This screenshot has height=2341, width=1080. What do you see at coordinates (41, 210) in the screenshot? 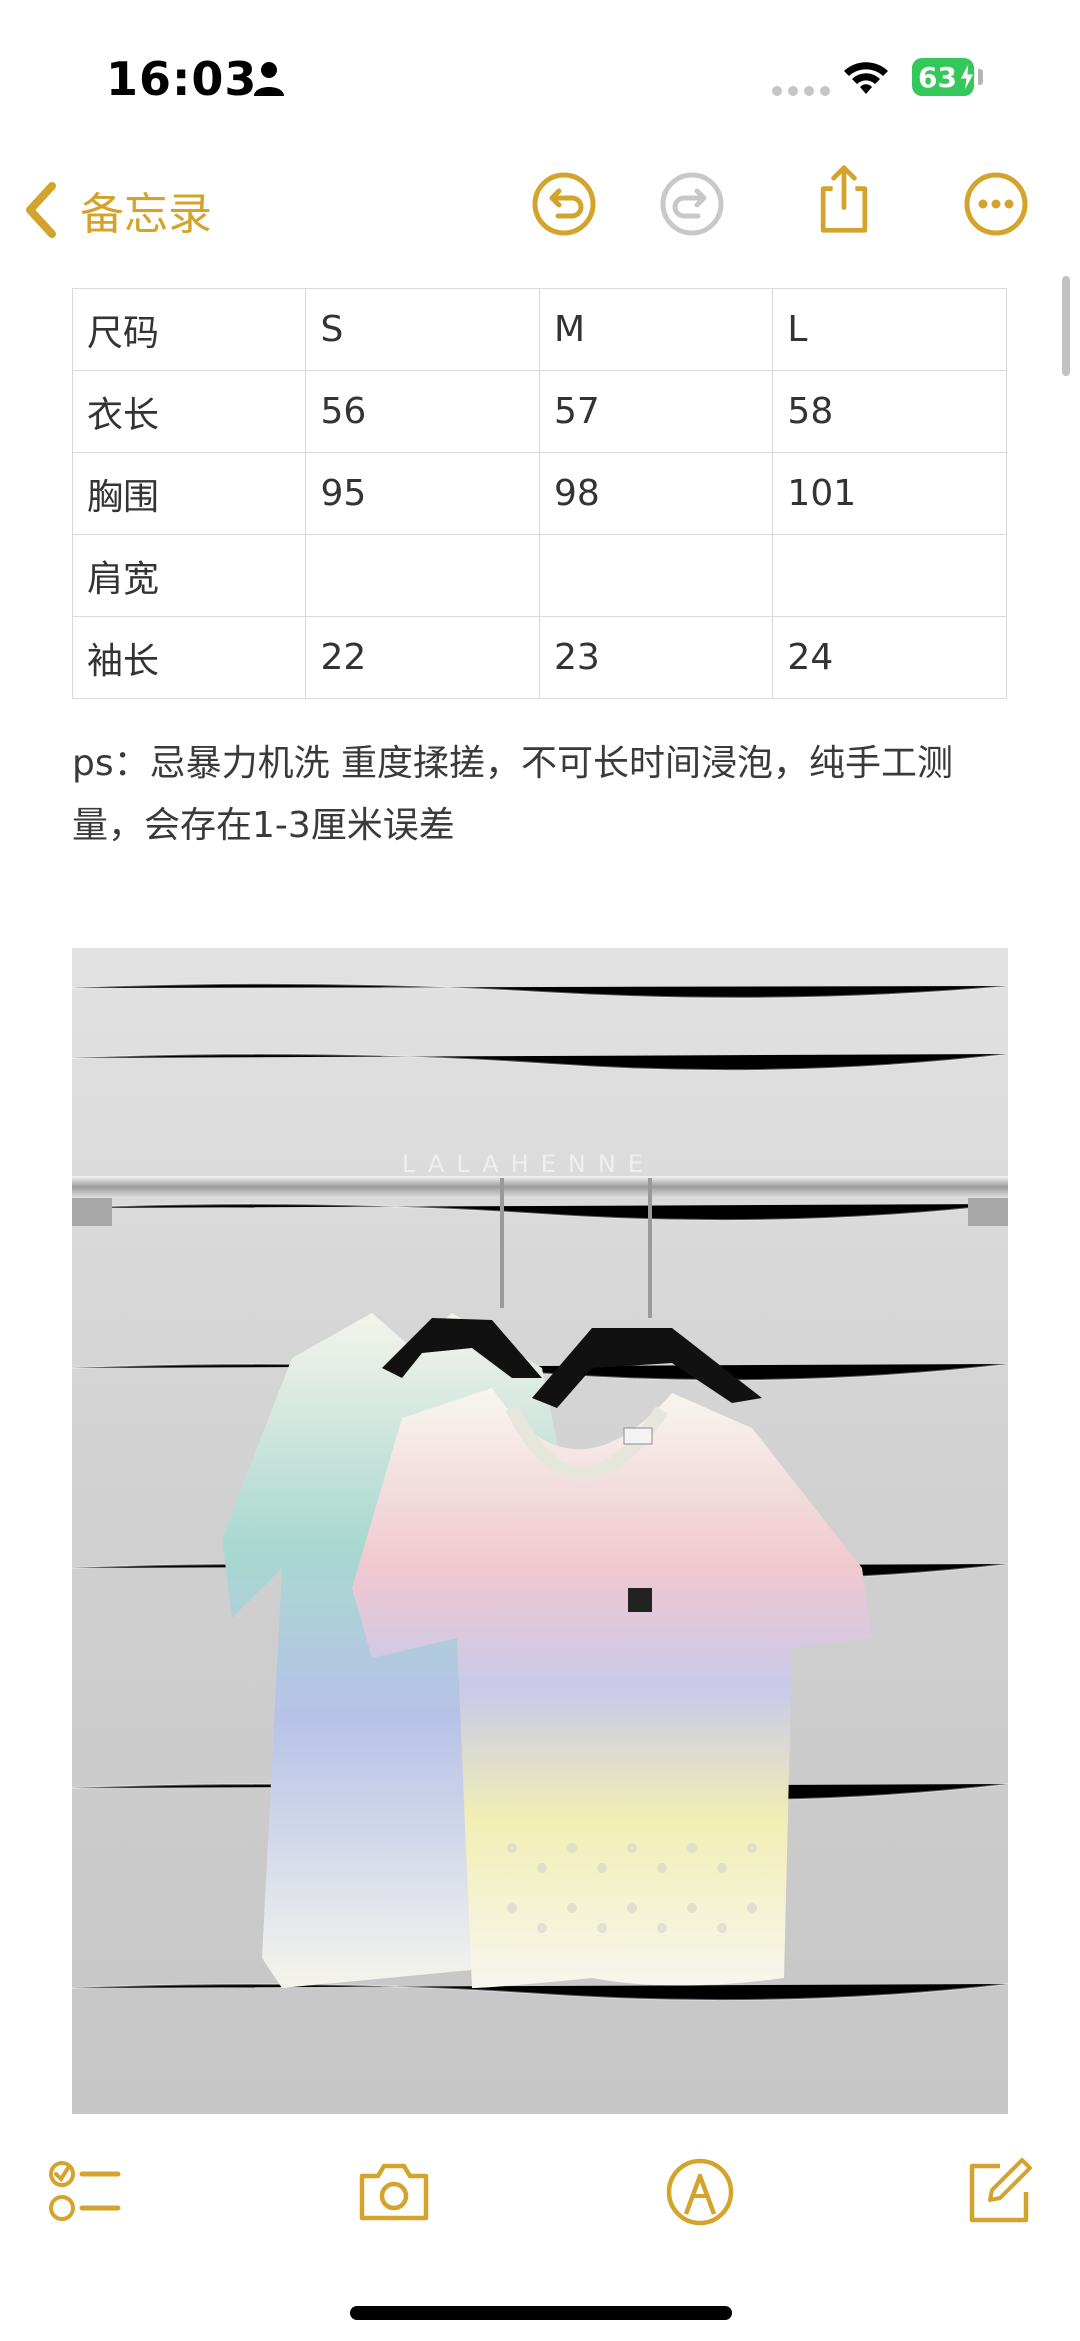
I see `chevron-left-icon` at bounding box center [41, 210].